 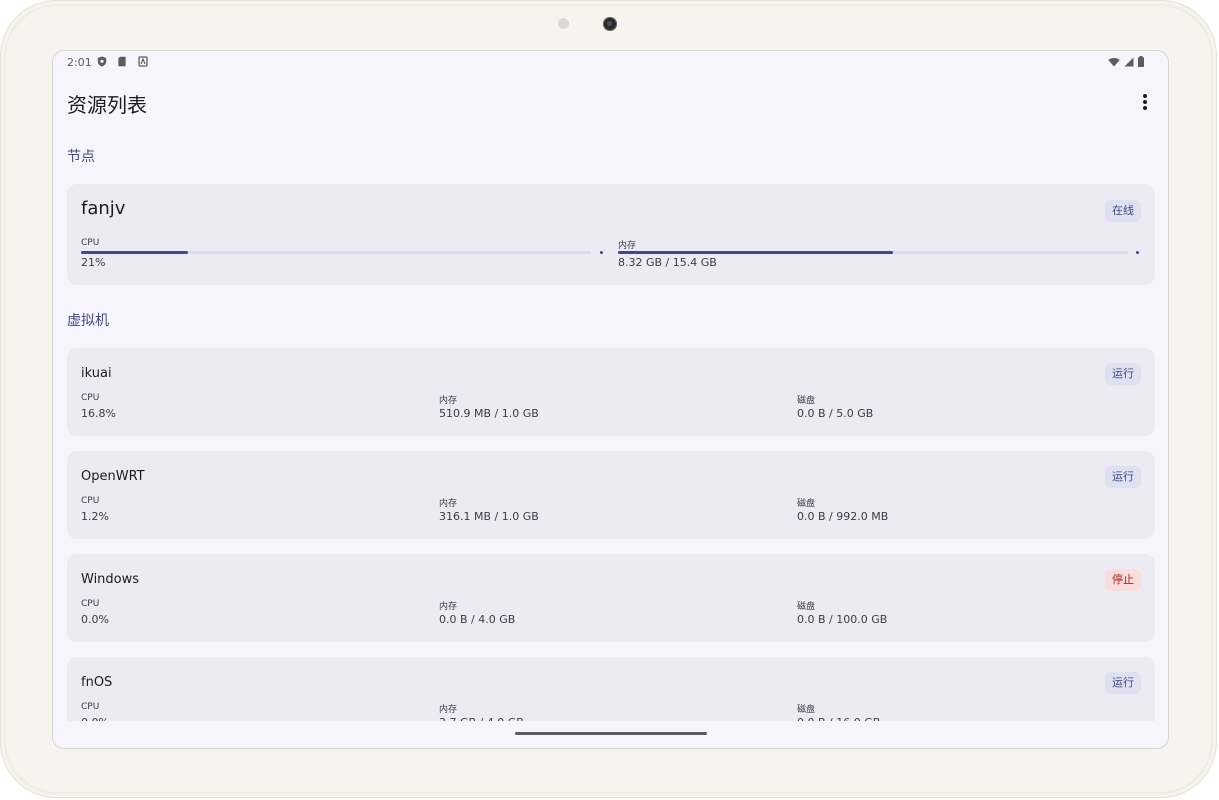 I want to click on vm-mem-value: 0.0 B / 4.0 GB, so click(x=477, y=619).